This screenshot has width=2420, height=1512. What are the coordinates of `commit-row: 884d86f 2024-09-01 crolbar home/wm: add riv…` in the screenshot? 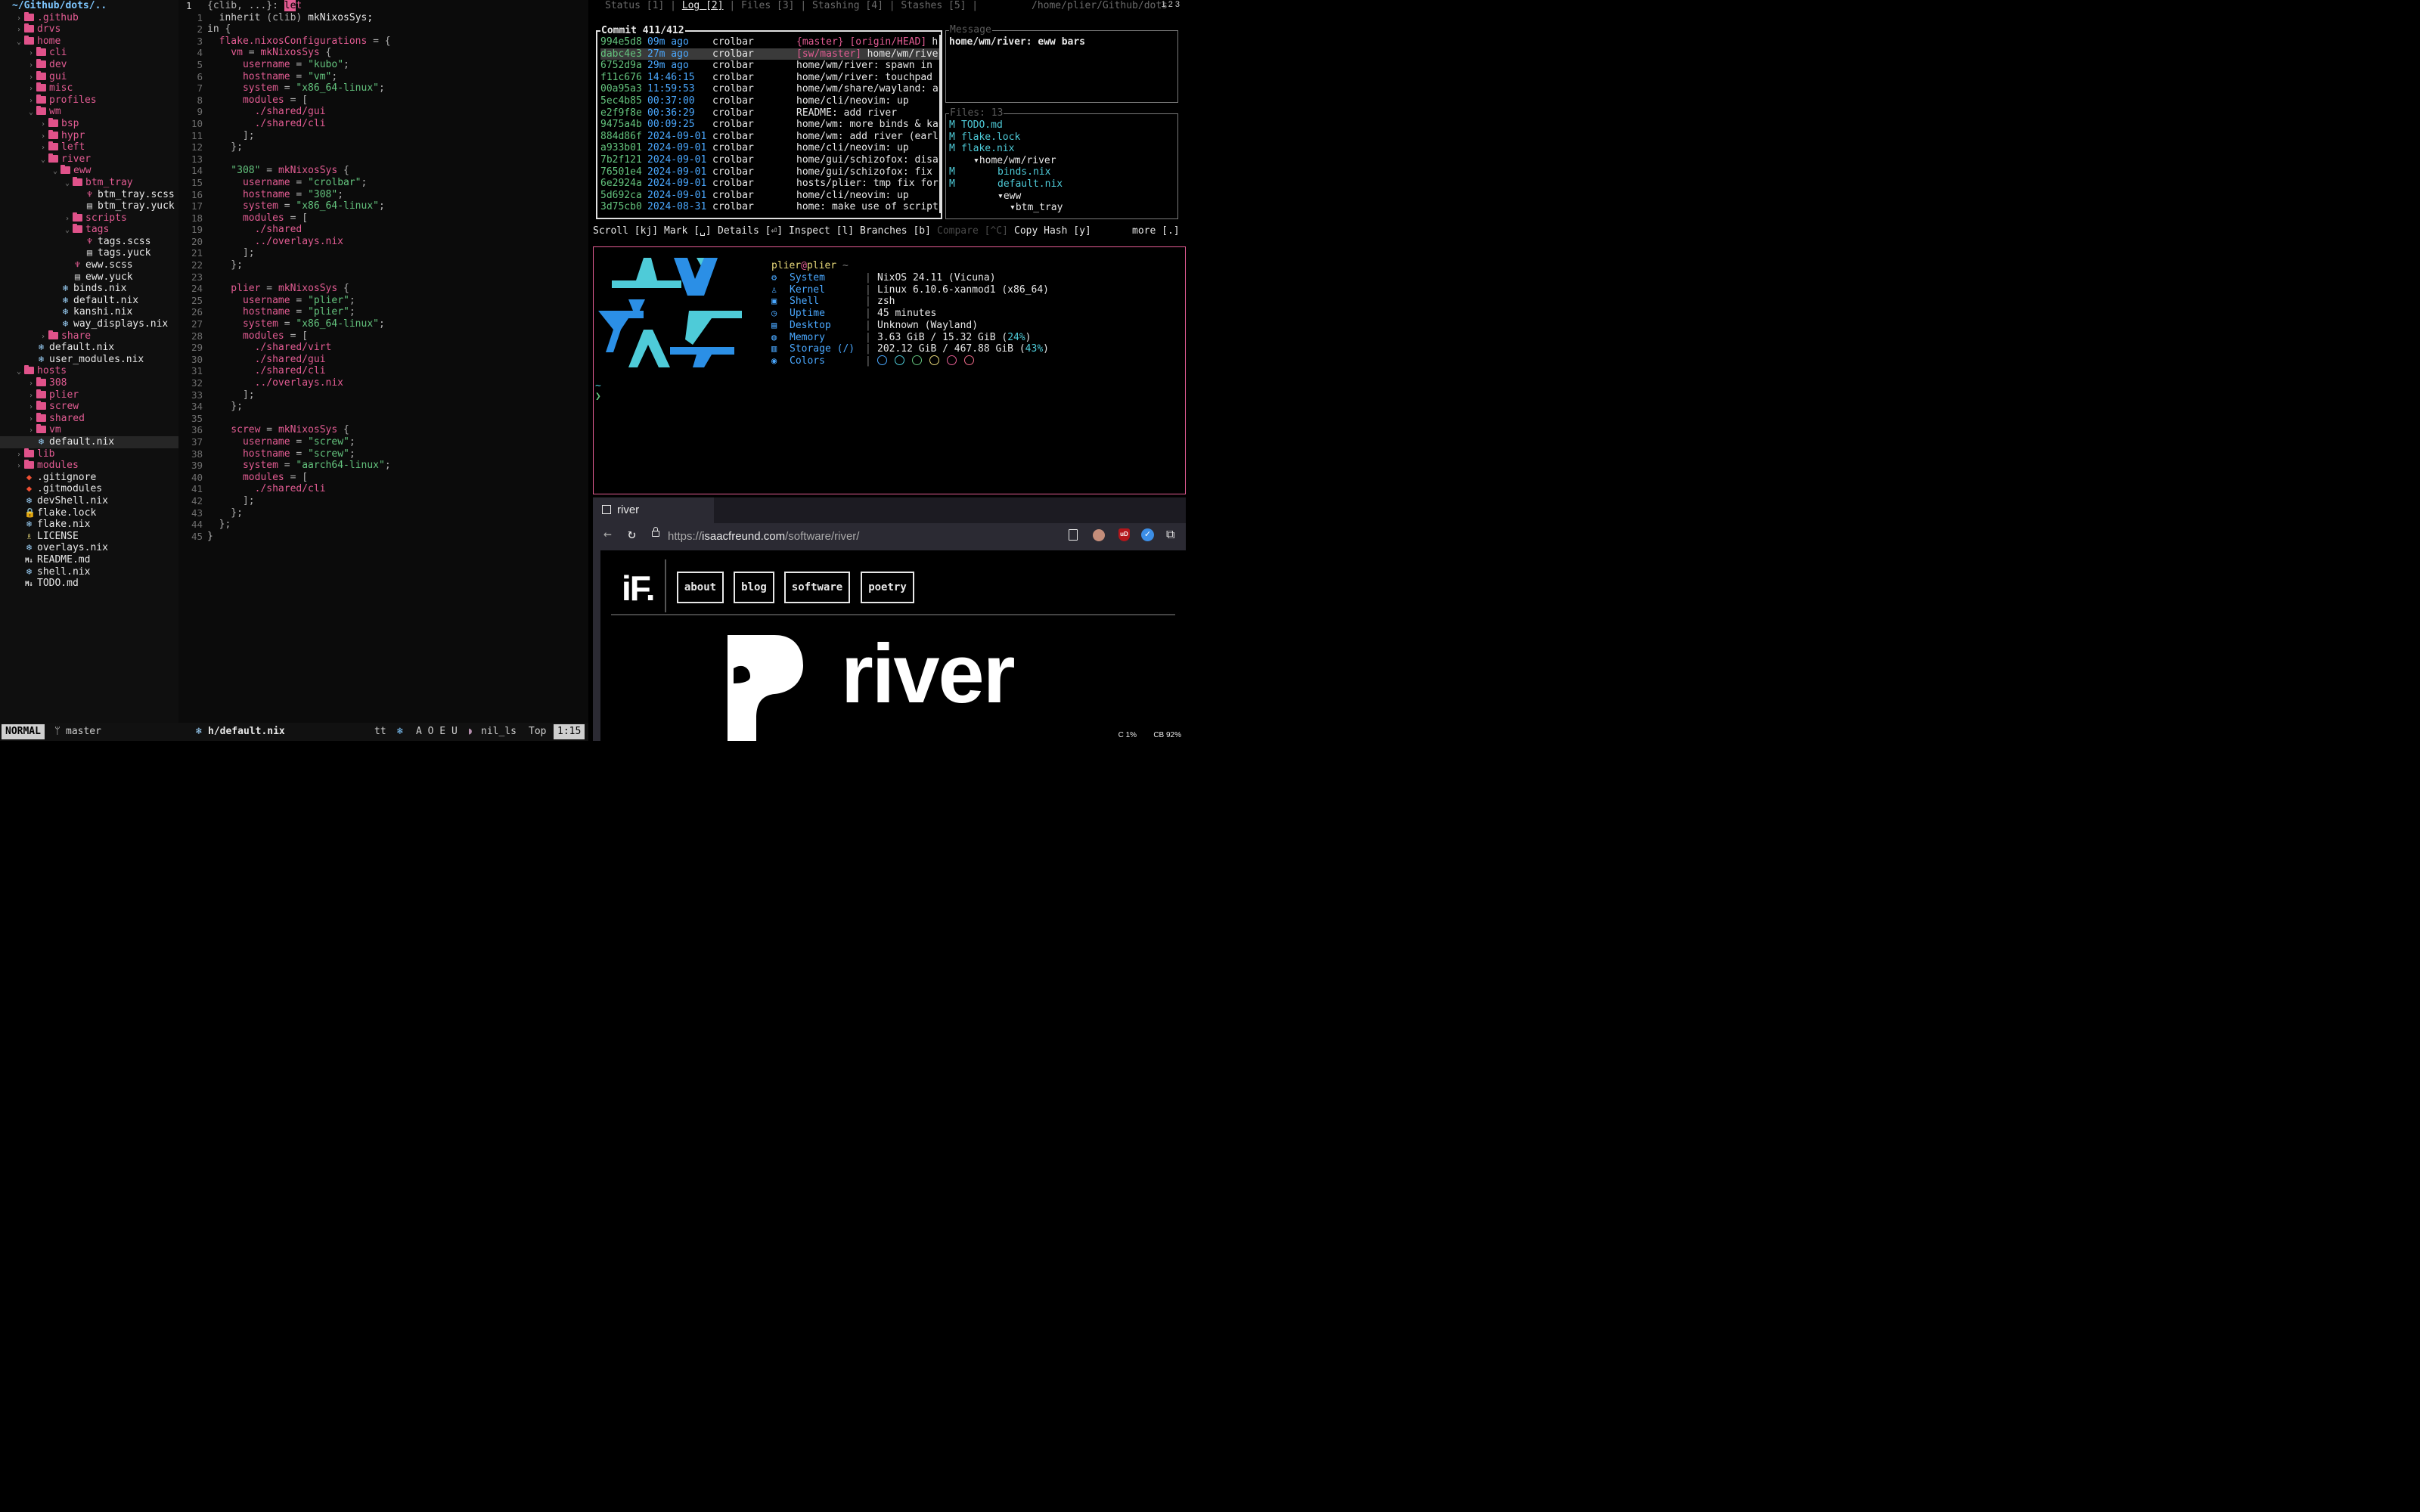 It's located at (770, 137).